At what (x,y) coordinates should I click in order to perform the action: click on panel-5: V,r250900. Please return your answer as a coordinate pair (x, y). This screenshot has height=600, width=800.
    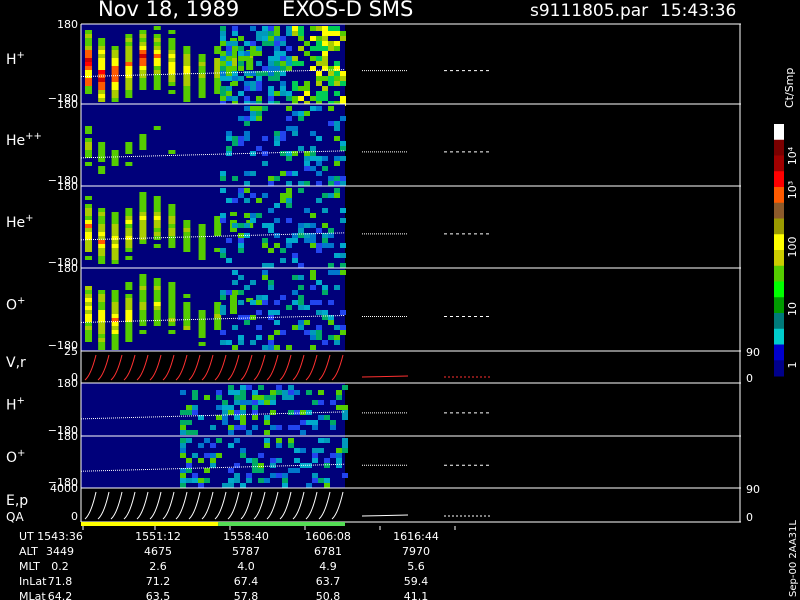
    Looking at the image, I should click on (383, 365).